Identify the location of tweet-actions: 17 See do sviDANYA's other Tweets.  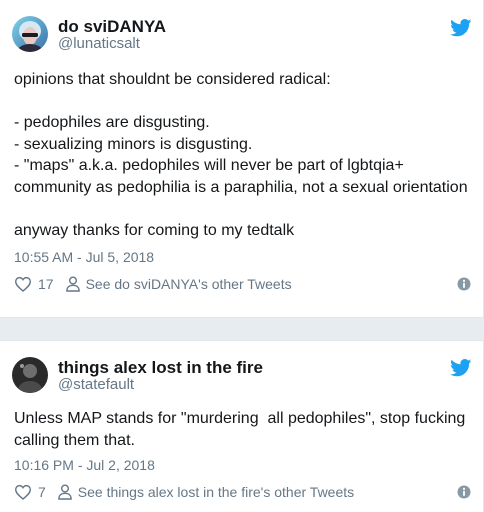
(153, 284).